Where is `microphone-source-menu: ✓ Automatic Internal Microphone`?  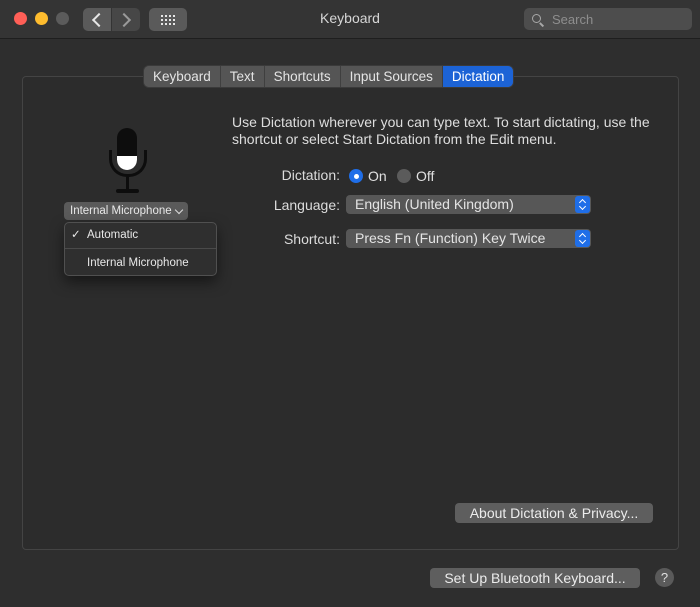 microphone-source-menu: ✓ Automatic Internal Microphone is located at coordinates (140, 249).